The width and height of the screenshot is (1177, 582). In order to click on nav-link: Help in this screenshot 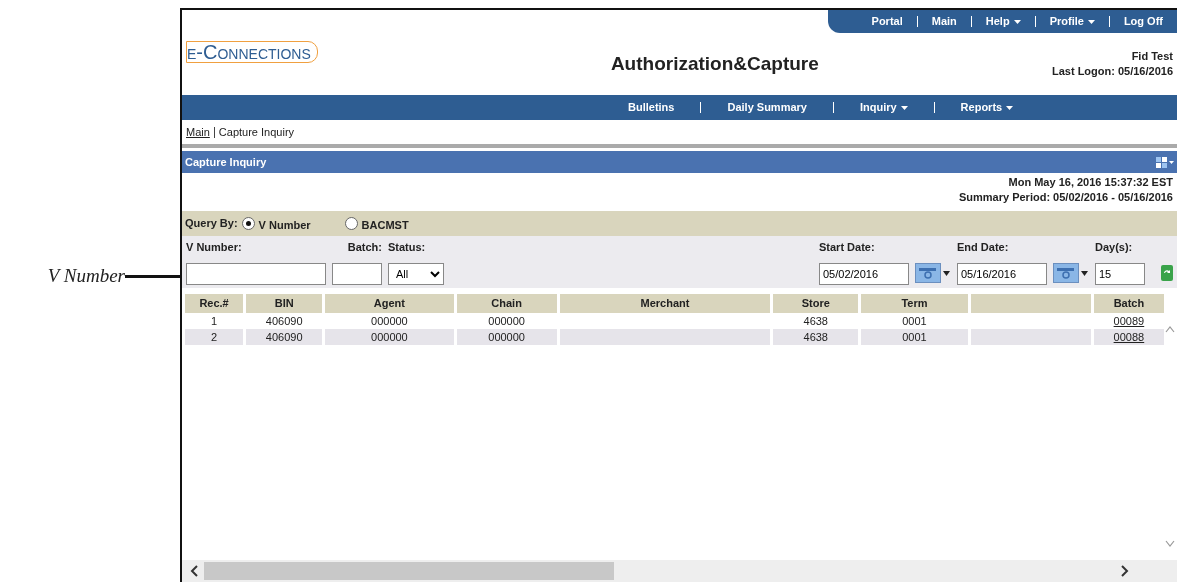, I will do `click(1003, 21)`.